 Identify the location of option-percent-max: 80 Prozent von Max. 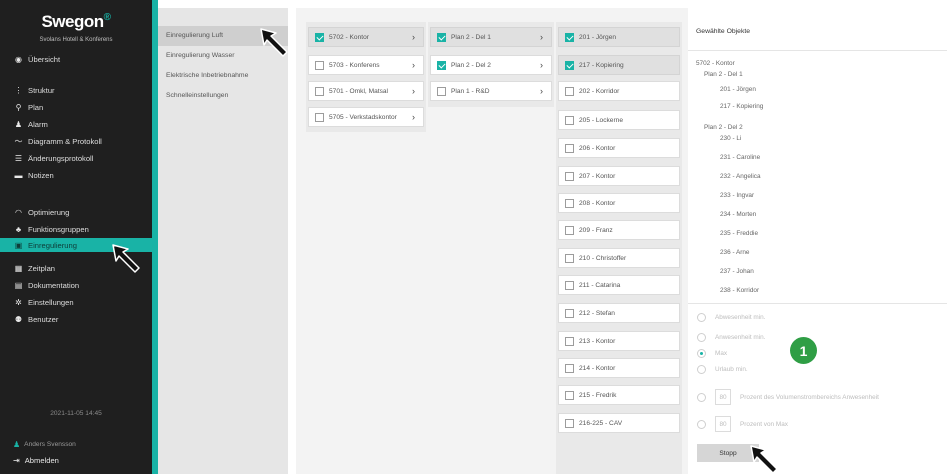
(742, 424).